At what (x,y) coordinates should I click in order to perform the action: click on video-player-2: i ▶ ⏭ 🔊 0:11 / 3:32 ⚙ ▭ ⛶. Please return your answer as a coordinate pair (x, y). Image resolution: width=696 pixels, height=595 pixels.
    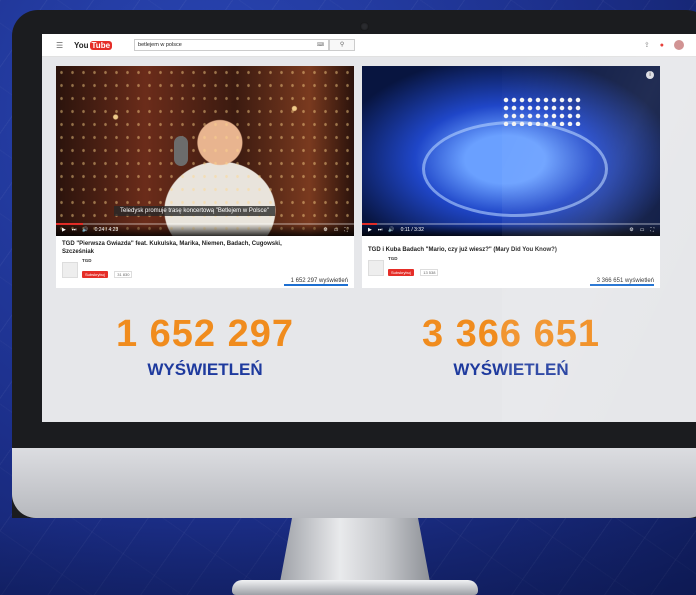
    Looking at the image, I should click on (511, 151).